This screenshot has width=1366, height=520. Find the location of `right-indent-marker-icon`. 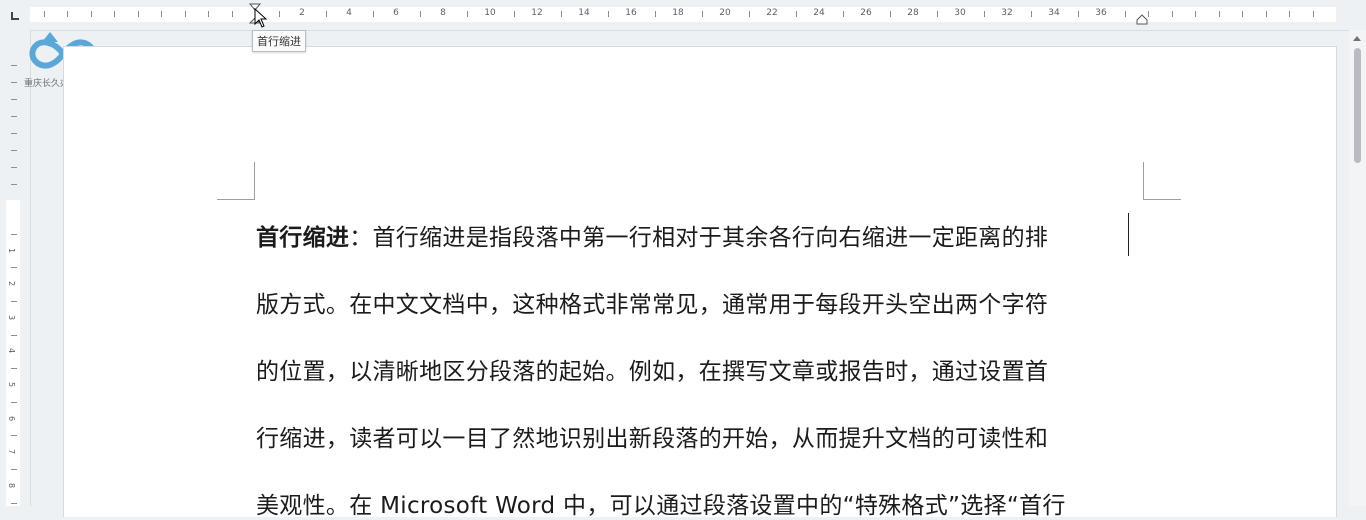

right-indent-marker-icon is located at coordinates (1142, 19).